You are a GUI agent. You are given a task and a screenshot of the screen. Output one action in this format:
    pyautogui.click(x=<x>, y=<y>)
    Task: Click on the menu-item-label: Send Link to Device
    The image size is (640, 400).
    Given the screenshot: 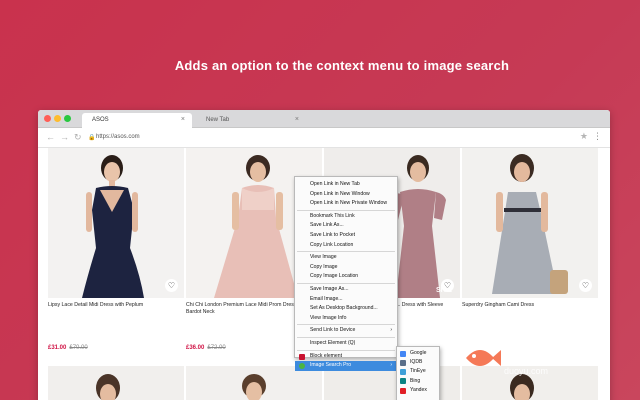 What is the action you would take?
    pyautogui.click(x=333, y=330)
    